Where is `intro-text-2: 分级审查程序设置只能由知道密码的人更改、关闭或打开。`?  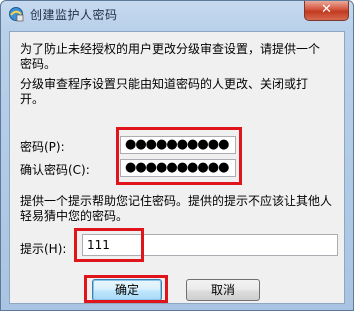
intro-text-2: 分级审查程序设置只能由知道密码的人更改、关闭或打开。 is located at coordinates (164, 91).